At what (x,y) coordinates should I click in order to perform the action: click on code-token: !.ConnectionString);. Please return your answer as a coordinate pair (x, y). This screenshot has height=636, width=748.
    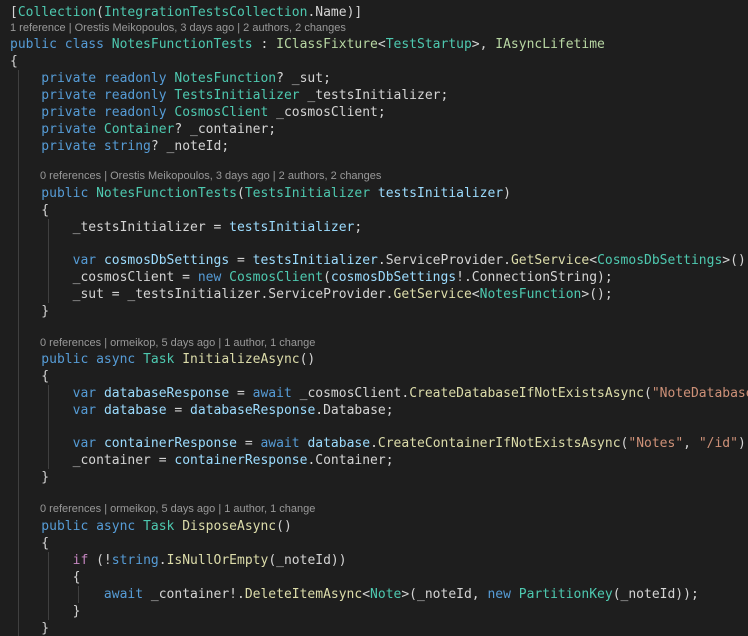
    Looking at the image, I should click on (534, 277).